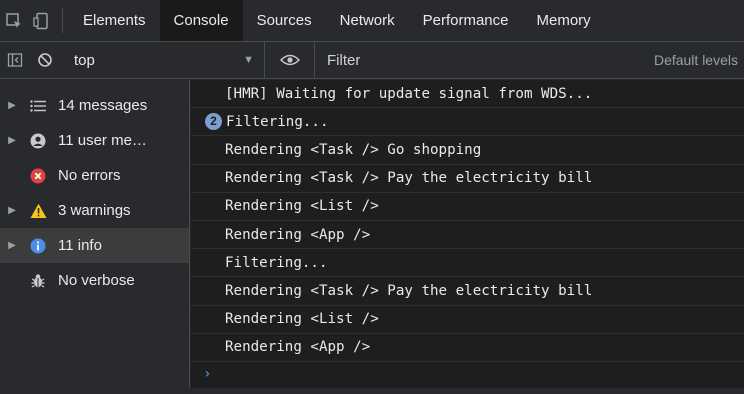 Image resolution: width=744 pixels, height=394 pixels. I want to click on clear-console-icon, so click(45, 60).